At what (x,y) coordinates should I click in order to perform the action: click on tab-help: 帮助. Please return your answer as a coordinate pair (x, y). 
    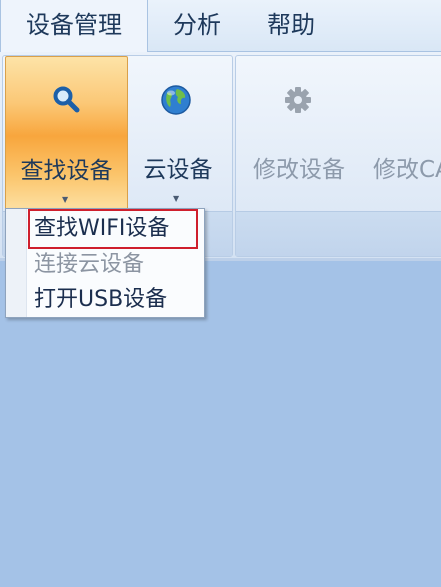
    Looking at the image, I should click on (291, 25).